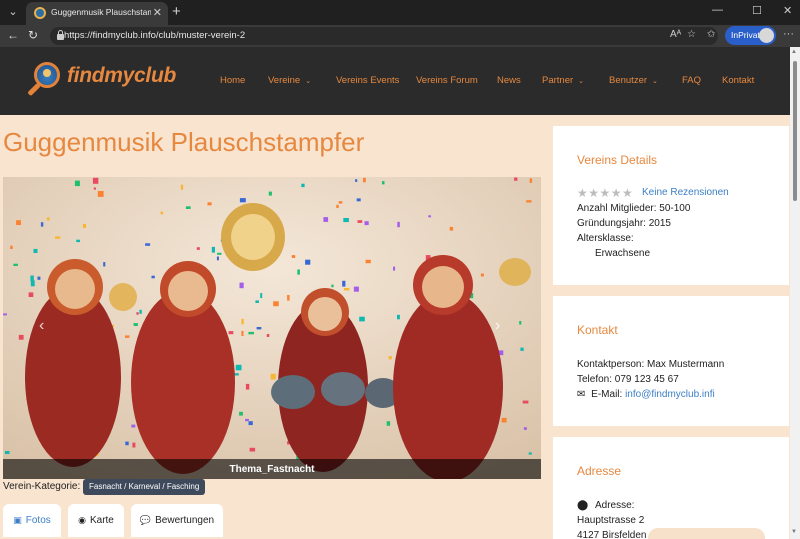 The height and width of the screenshot is (539, 800). I want to click on tab-title: Guggenmusik Plauschstampfer - F, so click(101, 12).